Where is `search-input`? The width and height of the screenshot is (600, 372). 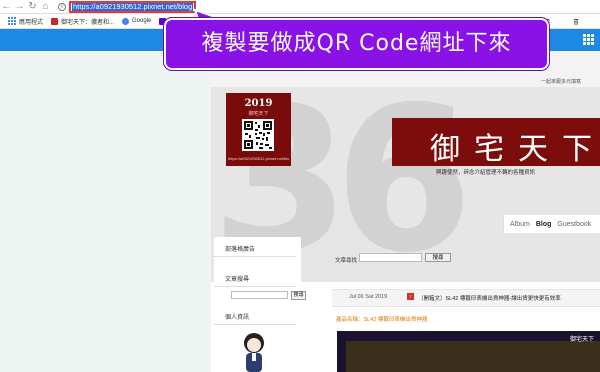 search-input is located at coordinates (390, 257).